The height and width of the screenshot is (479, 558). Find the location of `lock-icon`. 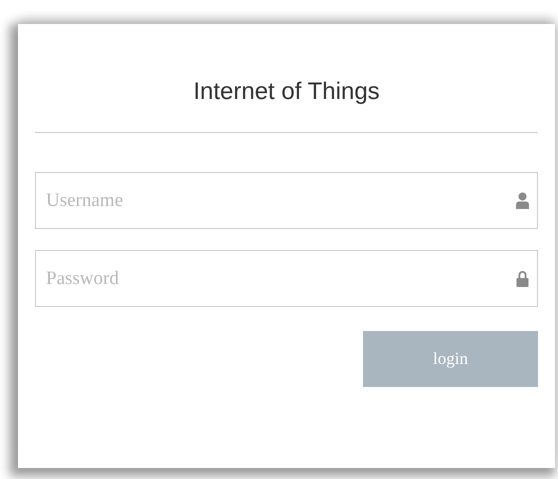

lock-icon is located at coordinates (522, 278).